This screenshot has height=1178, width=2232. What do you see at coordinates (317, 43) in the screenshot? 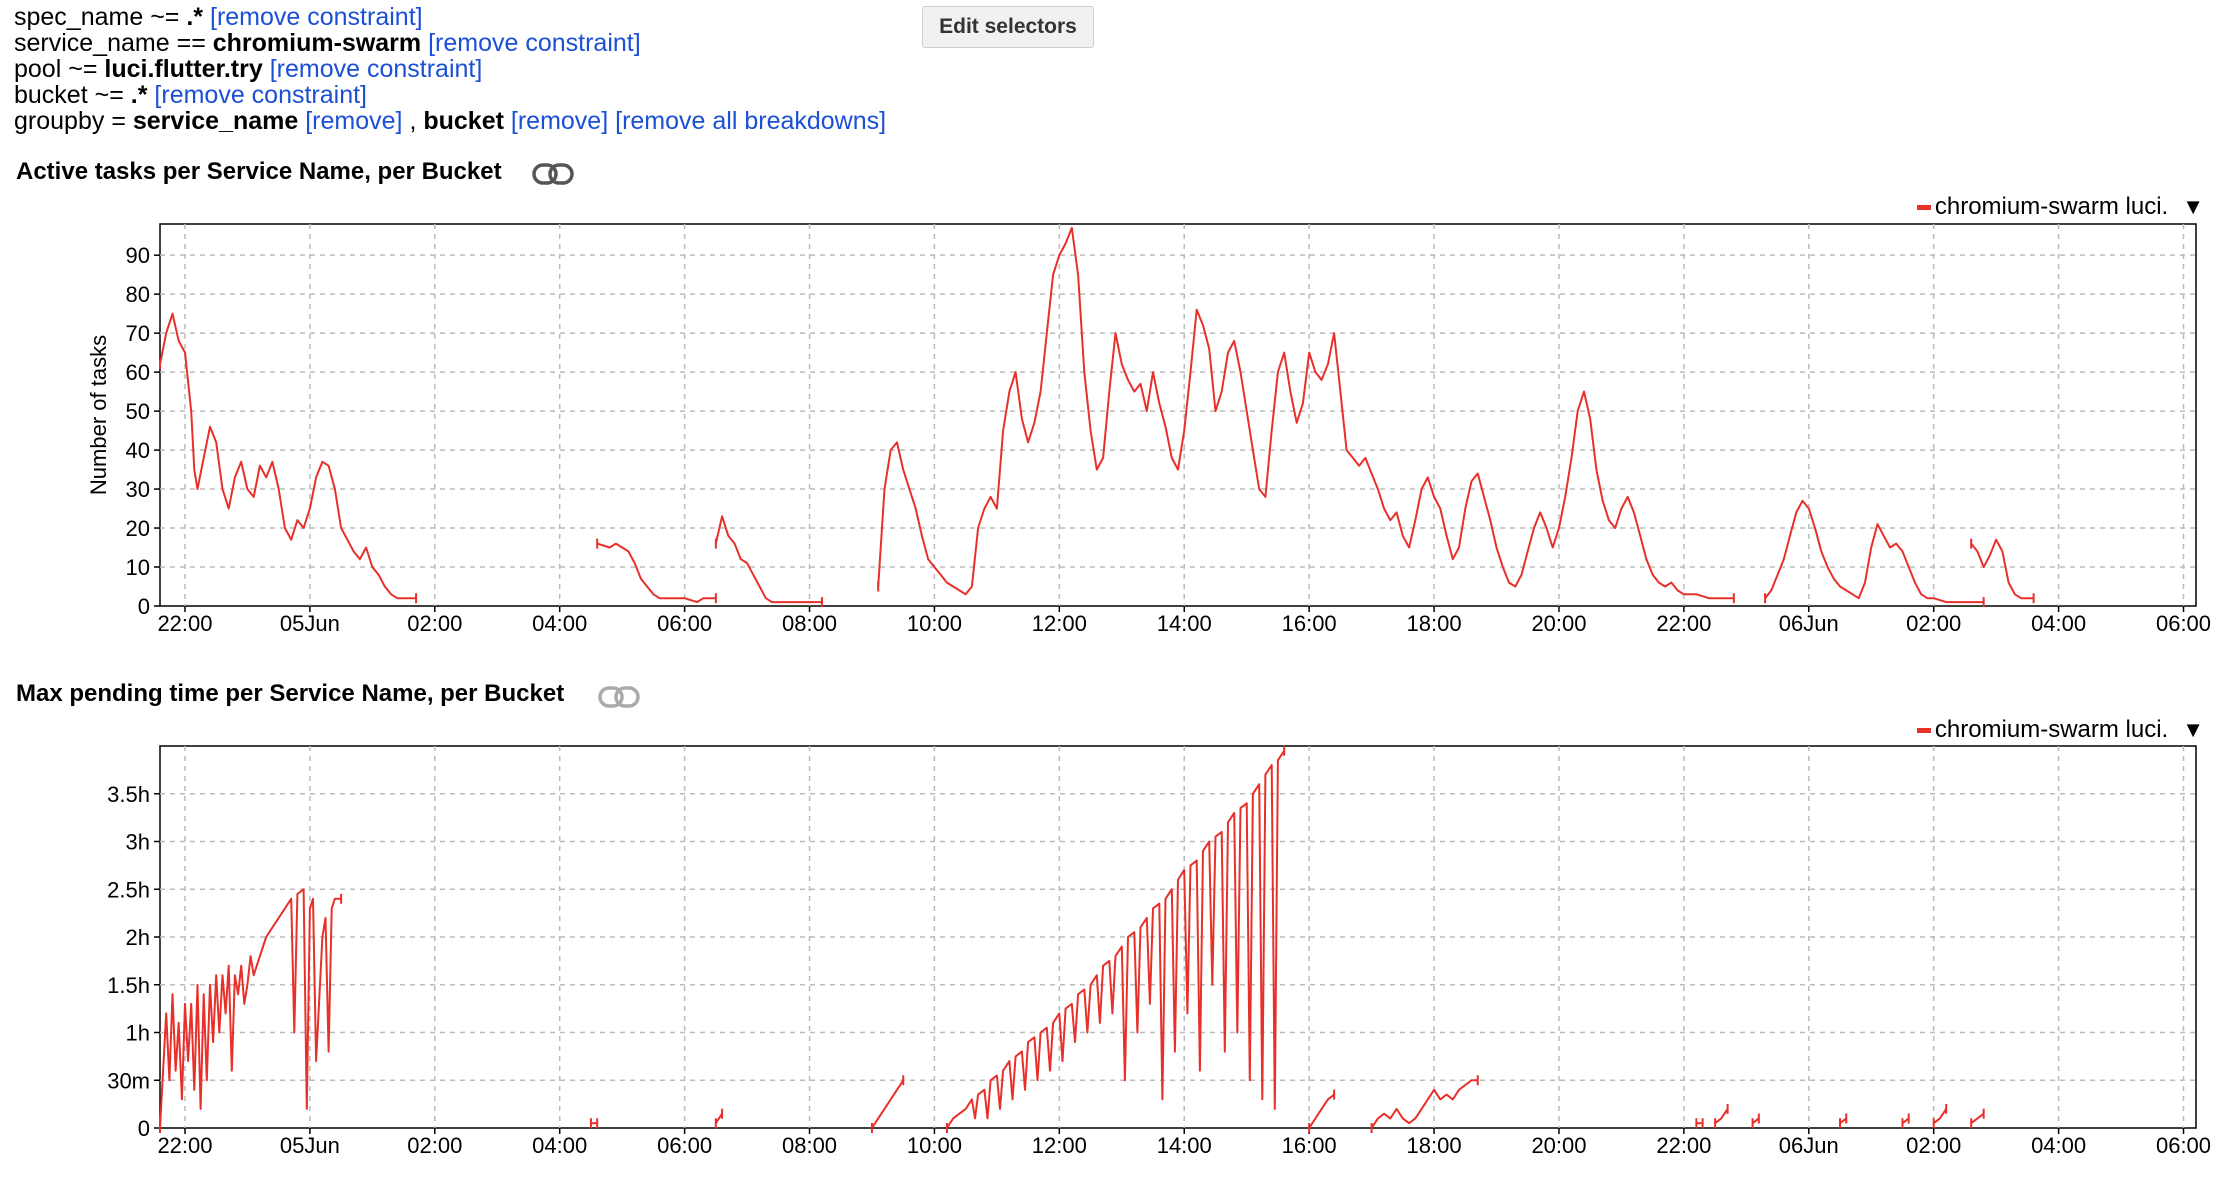
I see `constraint-value: chromium-swarm` at bounding box center [317, 43].